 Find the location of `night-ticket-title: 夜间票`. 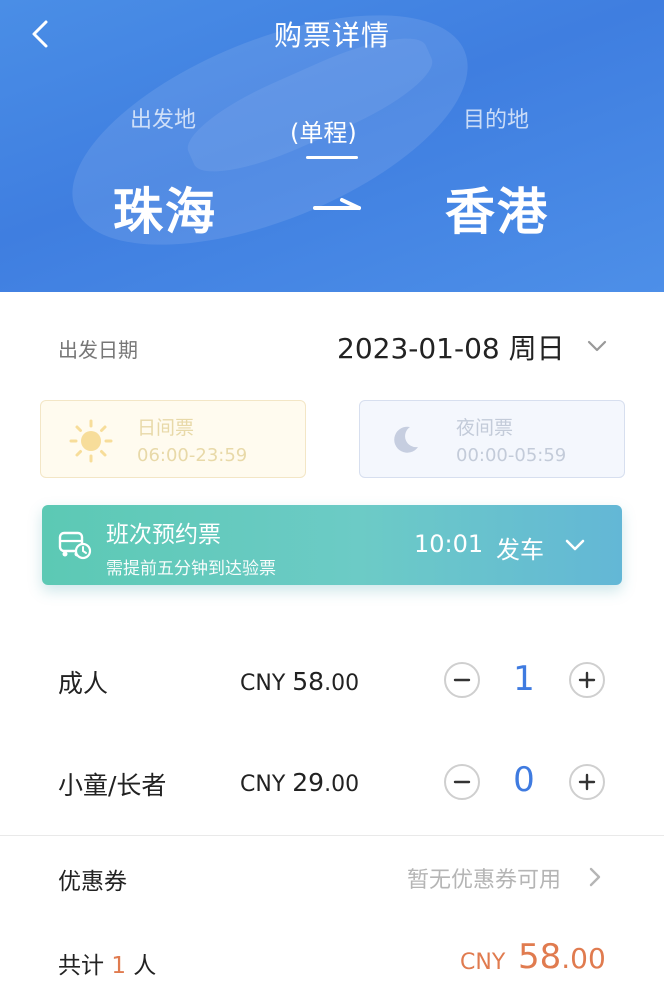

night-ticket-title: 夜间票 is located at coordinates (485, 428).